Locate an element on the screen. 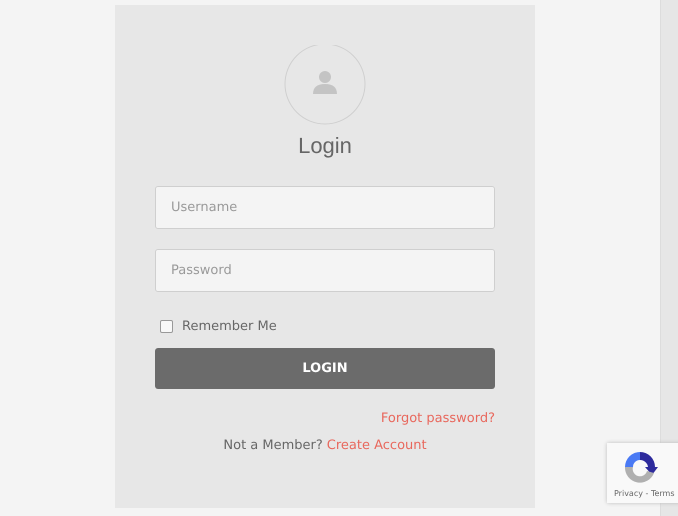 This screenshot has width=678, height=516. remember-checkbox is located at coordinates (166, 326).